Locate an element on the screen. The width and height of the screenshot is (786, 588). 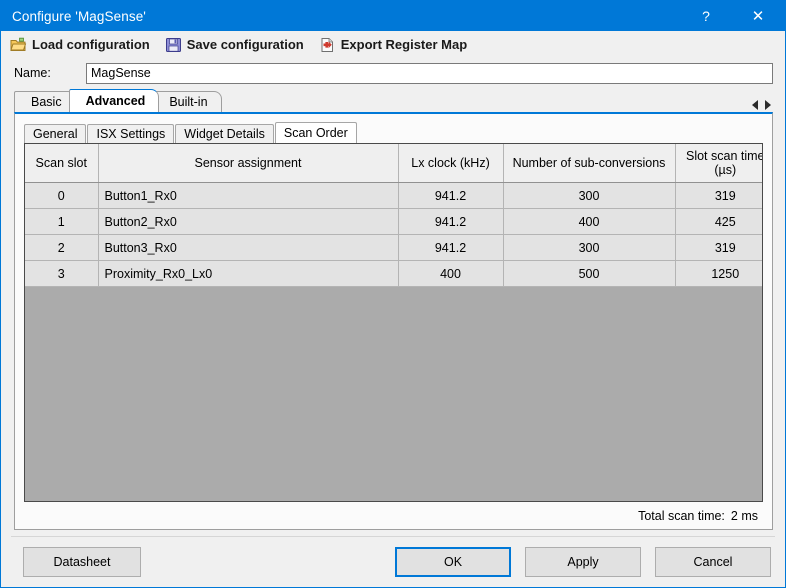
total-scan-time-row: Total scan time: 2 ms is located at coordinates (393, 515).